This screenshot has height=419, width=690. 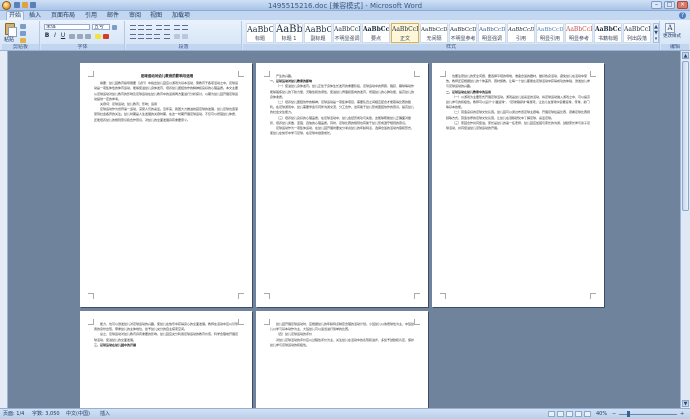 I want to click on zoom-in-button: +, so click(x=682, y=414).